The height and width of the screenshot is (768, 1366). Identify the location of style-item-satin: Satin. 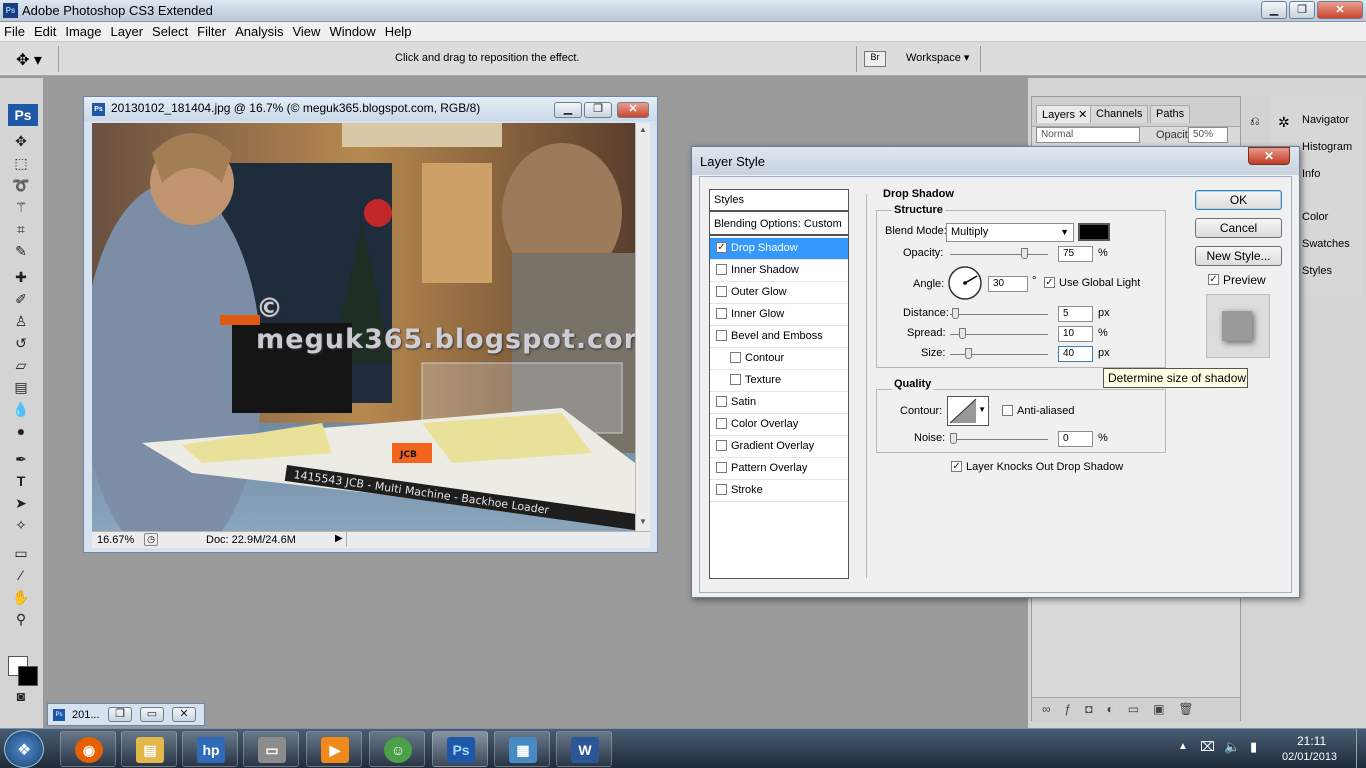
(779, 403).